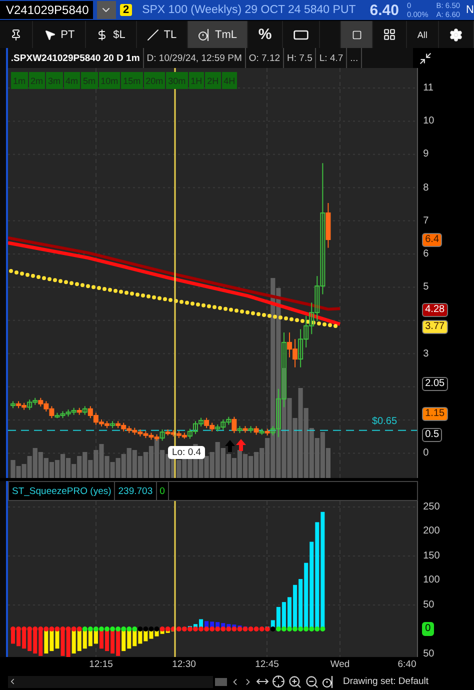  I want to click on axis-label: 250, so click(431, 507).